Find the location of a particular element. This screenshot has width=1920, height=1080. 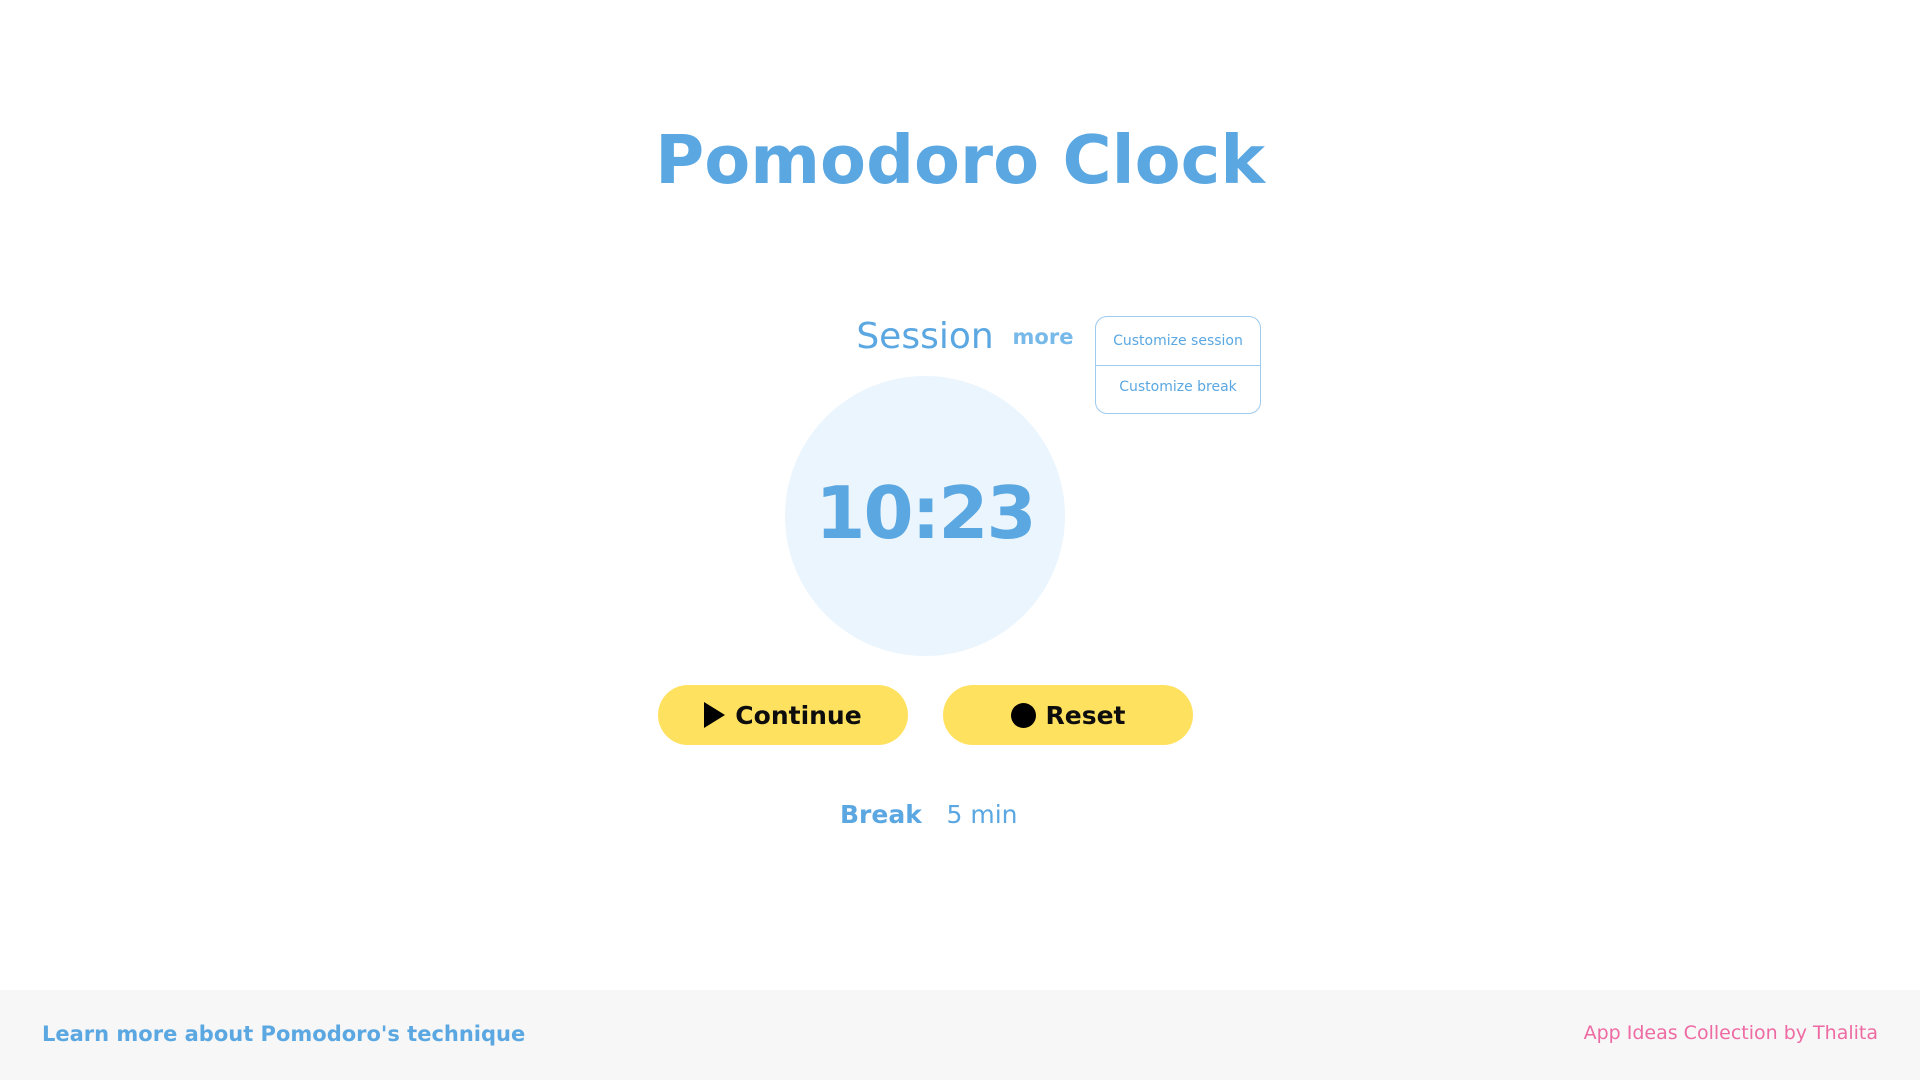

timer-controls: Continue Reset is located at coordinates (960, 715).